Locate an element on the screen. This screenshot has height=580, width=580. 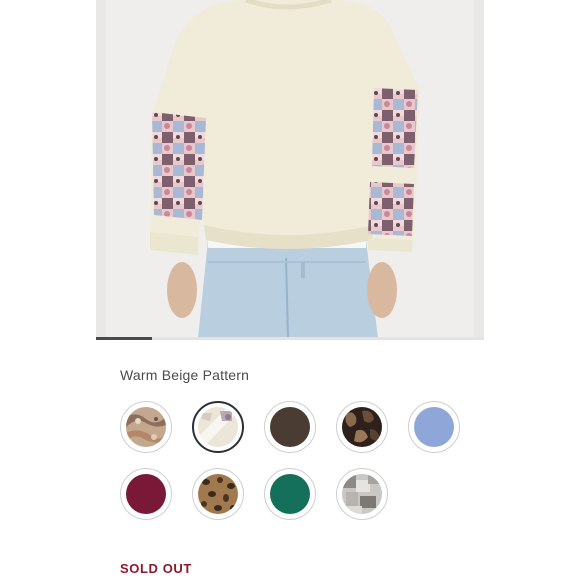
light-blue-swatch-icon is located at coordinates (434, 427).